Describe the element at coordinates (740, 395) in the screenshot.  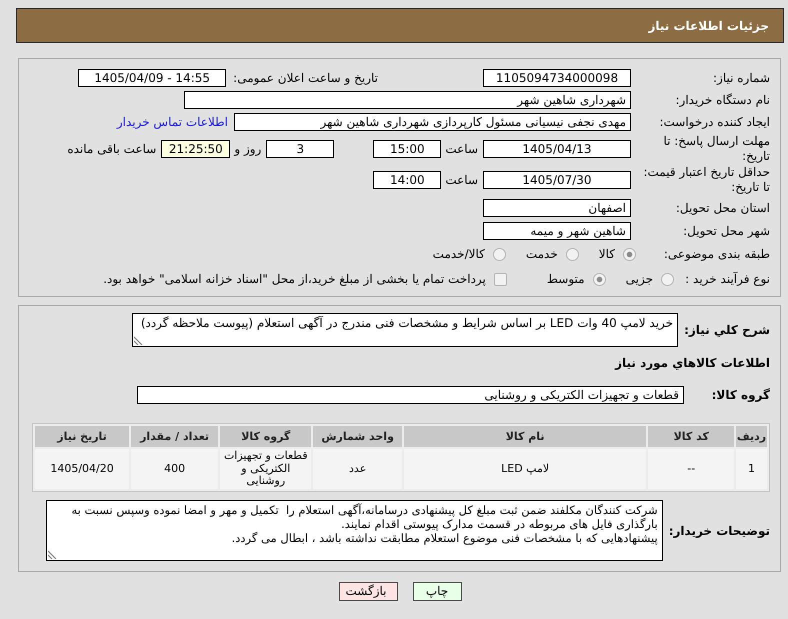
I see `field-label: گروه کالا:` at that location.